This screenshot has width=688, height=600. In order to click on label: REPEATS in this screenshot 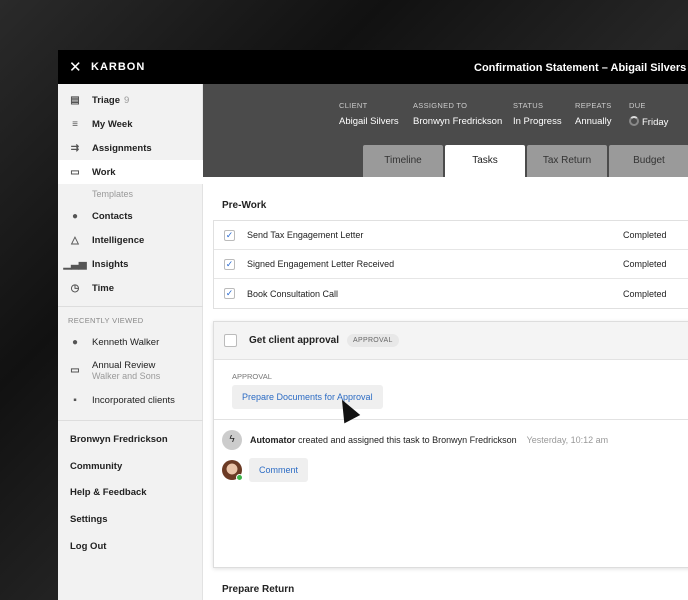, I will do `click(593, 105)`.